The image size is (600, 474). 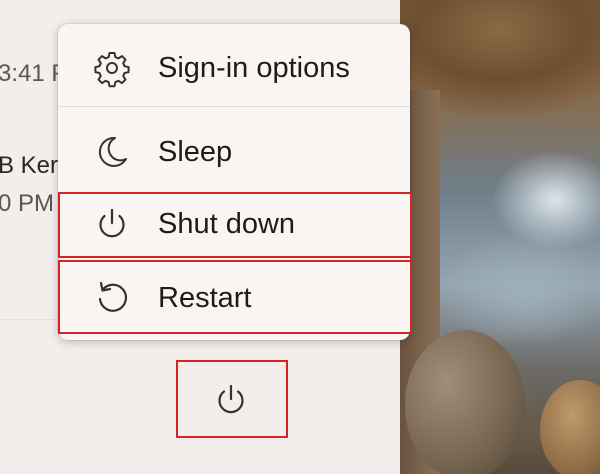 I want to click on gear-icon, so click(x=112, y=68).